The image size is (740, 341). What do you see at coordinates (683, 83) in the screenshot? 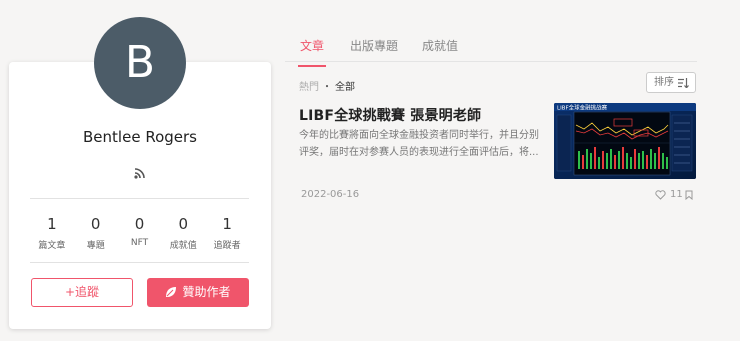
I see `sort-icon` at bounding box center [683, 83].